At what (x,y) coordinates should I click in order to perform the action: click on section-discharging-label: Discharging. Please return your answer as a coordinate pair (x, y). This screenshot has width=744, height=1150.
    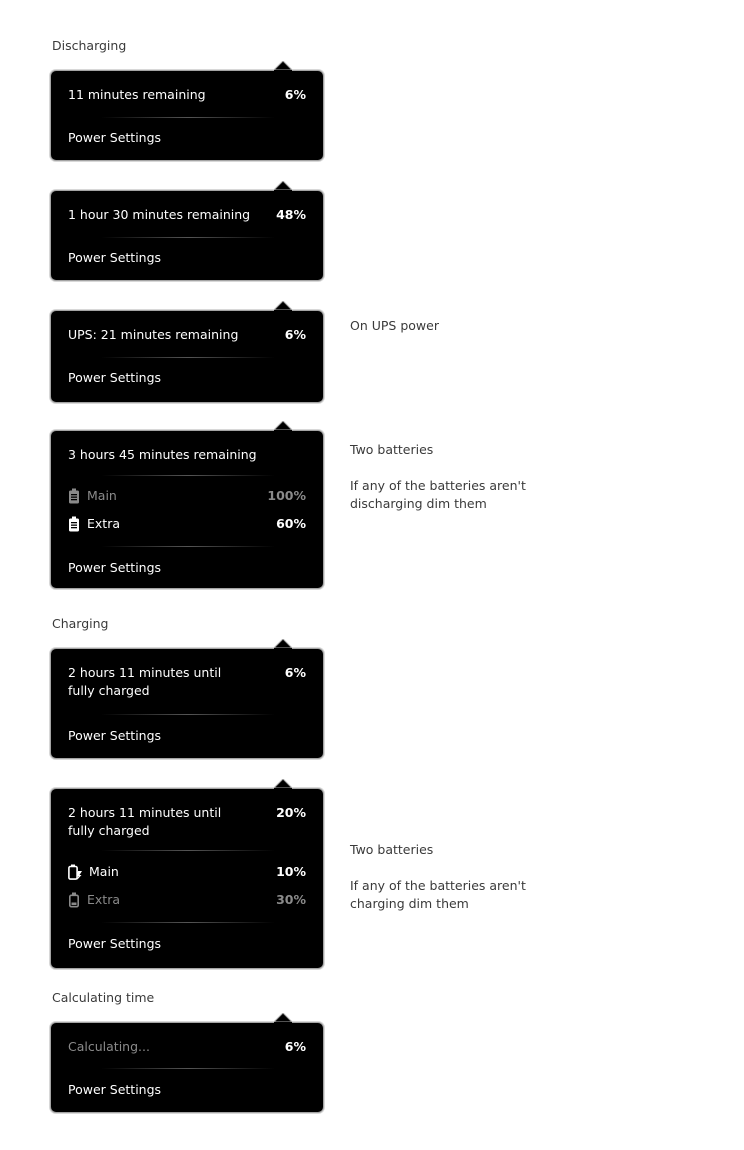
    Looking at the image, I should click on (89, 45).